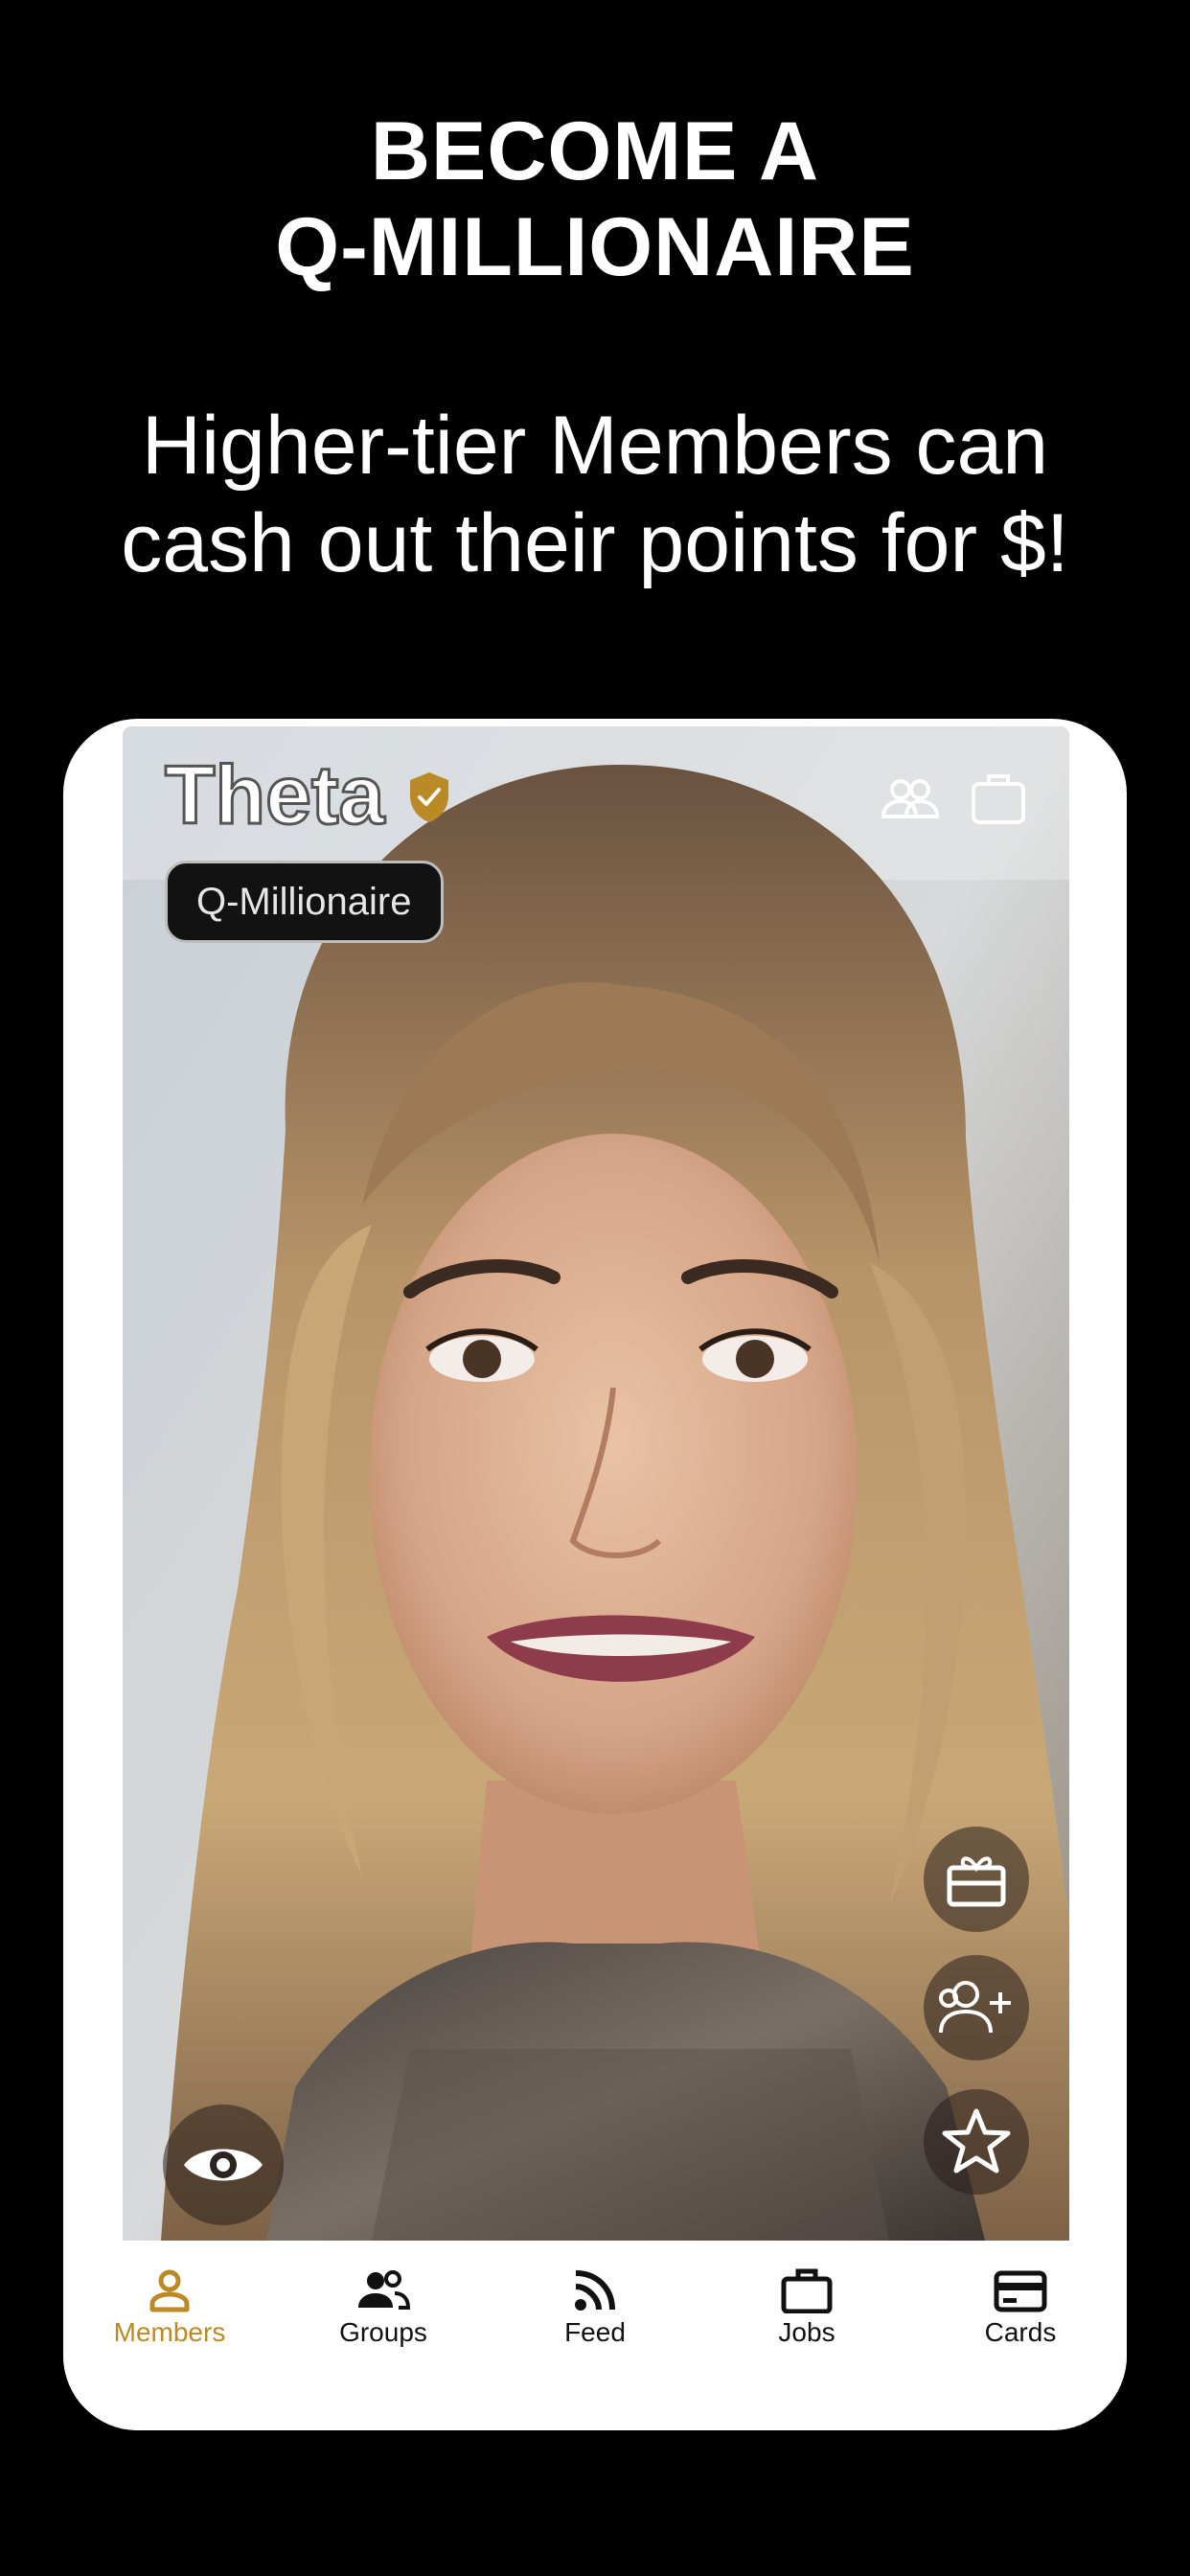  I want to click on bottom-tab-bar: Members Groups Feed Jobs Cards, so click(595, 2335).